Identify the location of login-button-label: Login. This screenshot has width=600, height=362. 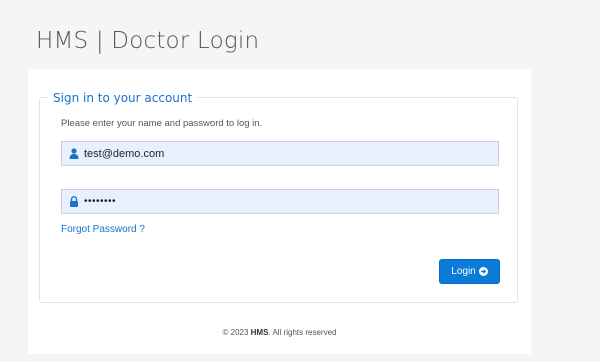
(463, 271).